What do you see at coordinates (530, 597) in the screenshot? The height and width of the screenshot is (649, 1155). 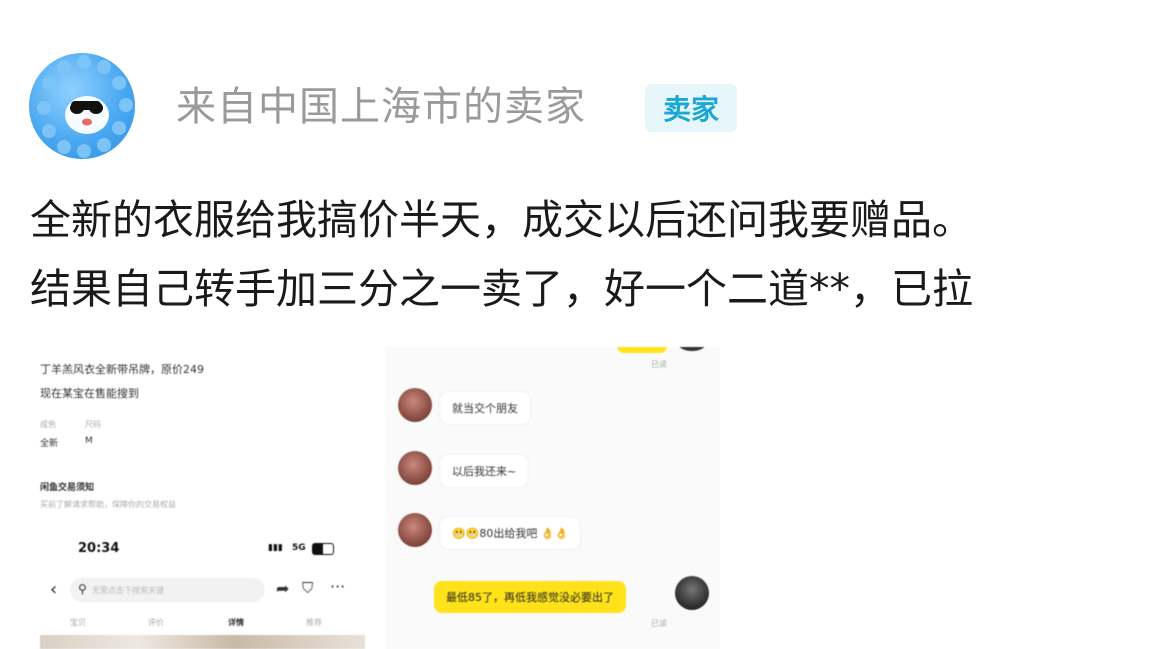 I see `chat-message-self: 最低85了，再低我感觉没必要出了` at bounding box center [530, 597].